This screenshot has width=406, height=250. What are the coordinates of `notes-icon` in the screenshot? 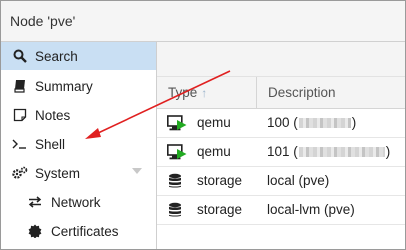 It's located at (20, 115).